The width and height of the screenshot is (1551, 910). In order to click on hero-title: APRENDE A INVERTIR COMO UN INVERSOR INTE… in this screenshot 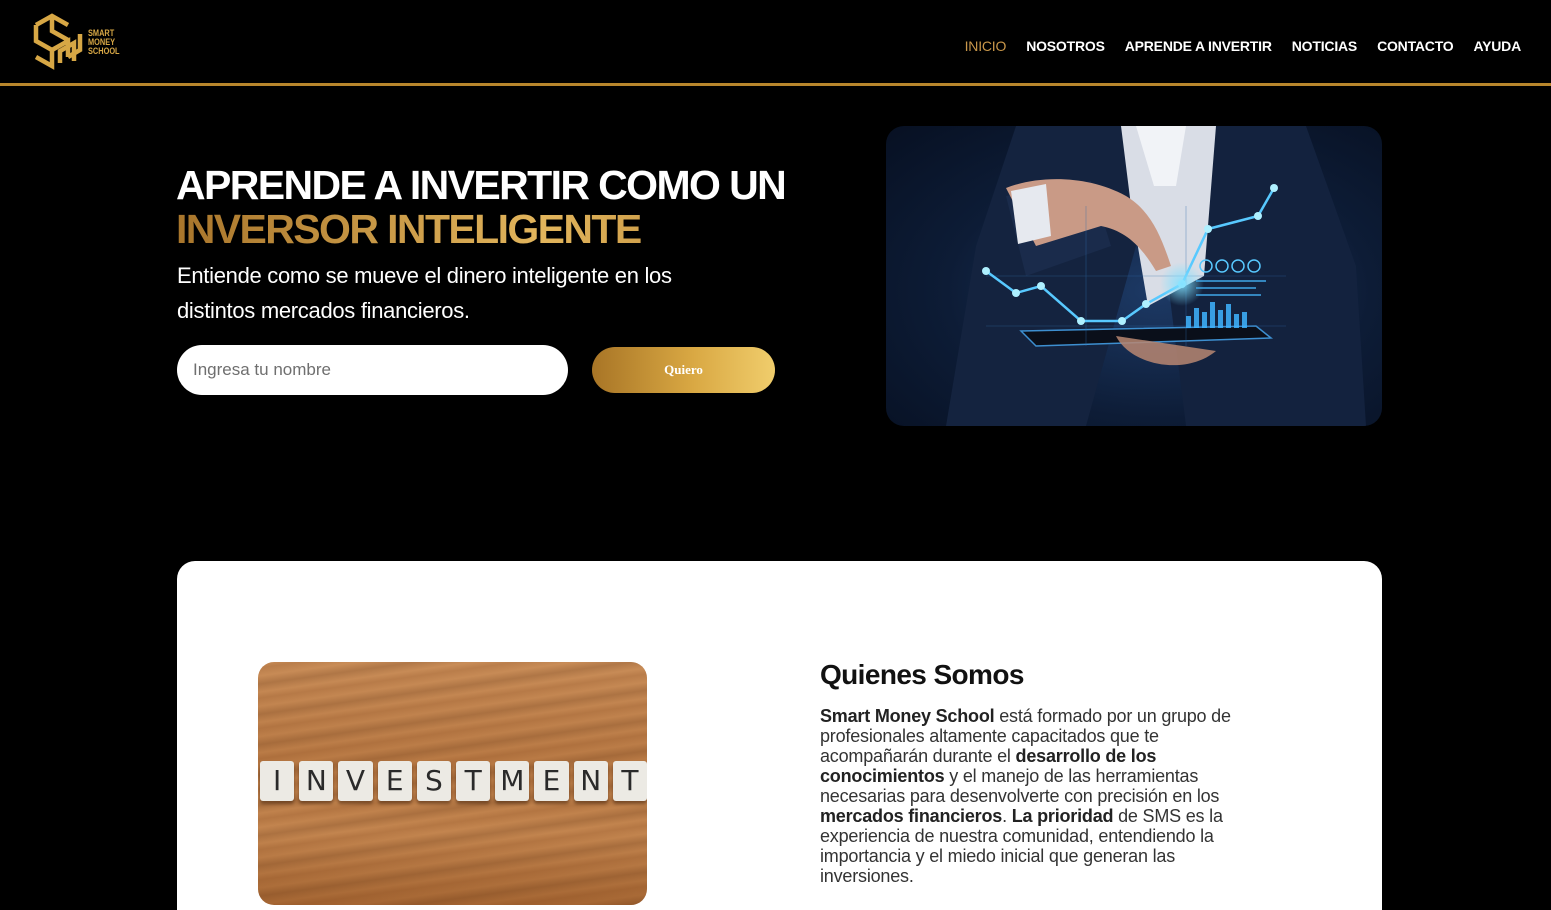, I will do `click(481, 206)`.